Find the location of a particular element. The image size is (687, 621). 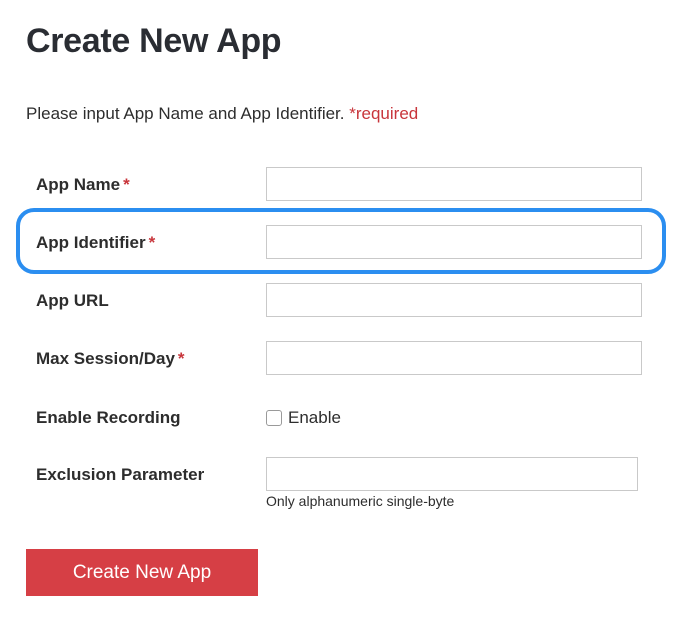

app-name-input is located at coordinates (454, 184).